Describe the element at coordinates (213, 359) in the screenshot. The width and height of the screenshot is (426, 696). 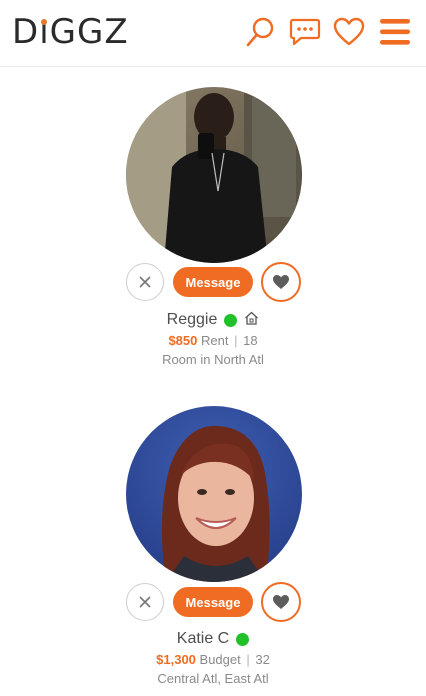
I see `location-text: Room in North Atl` at that location.